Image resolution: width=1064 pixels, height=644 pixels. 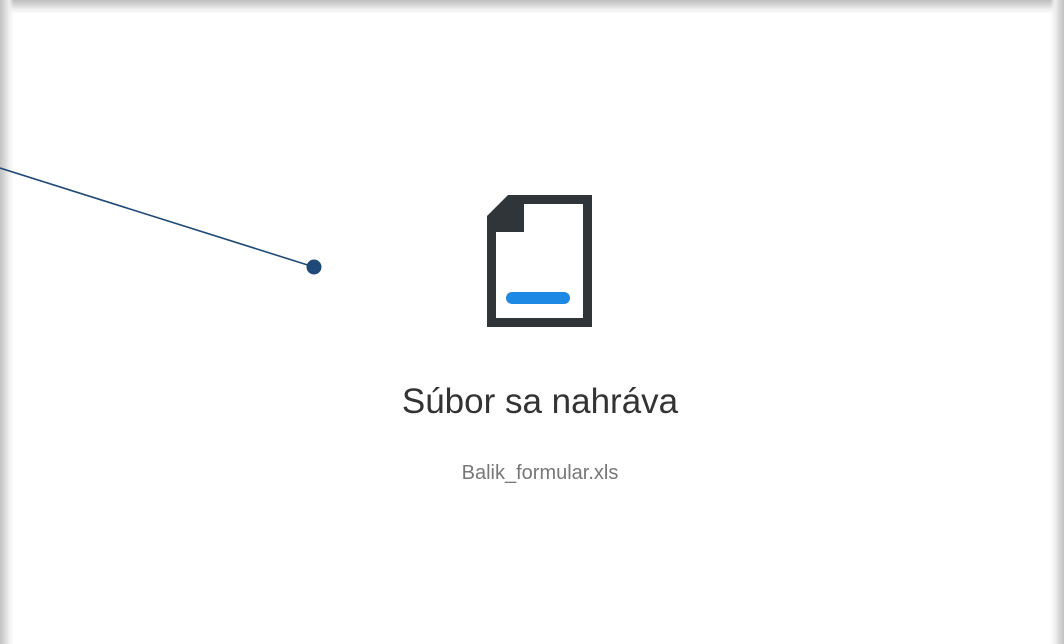 I want to click on upload-progress-bar, so click(x=538, y=298).